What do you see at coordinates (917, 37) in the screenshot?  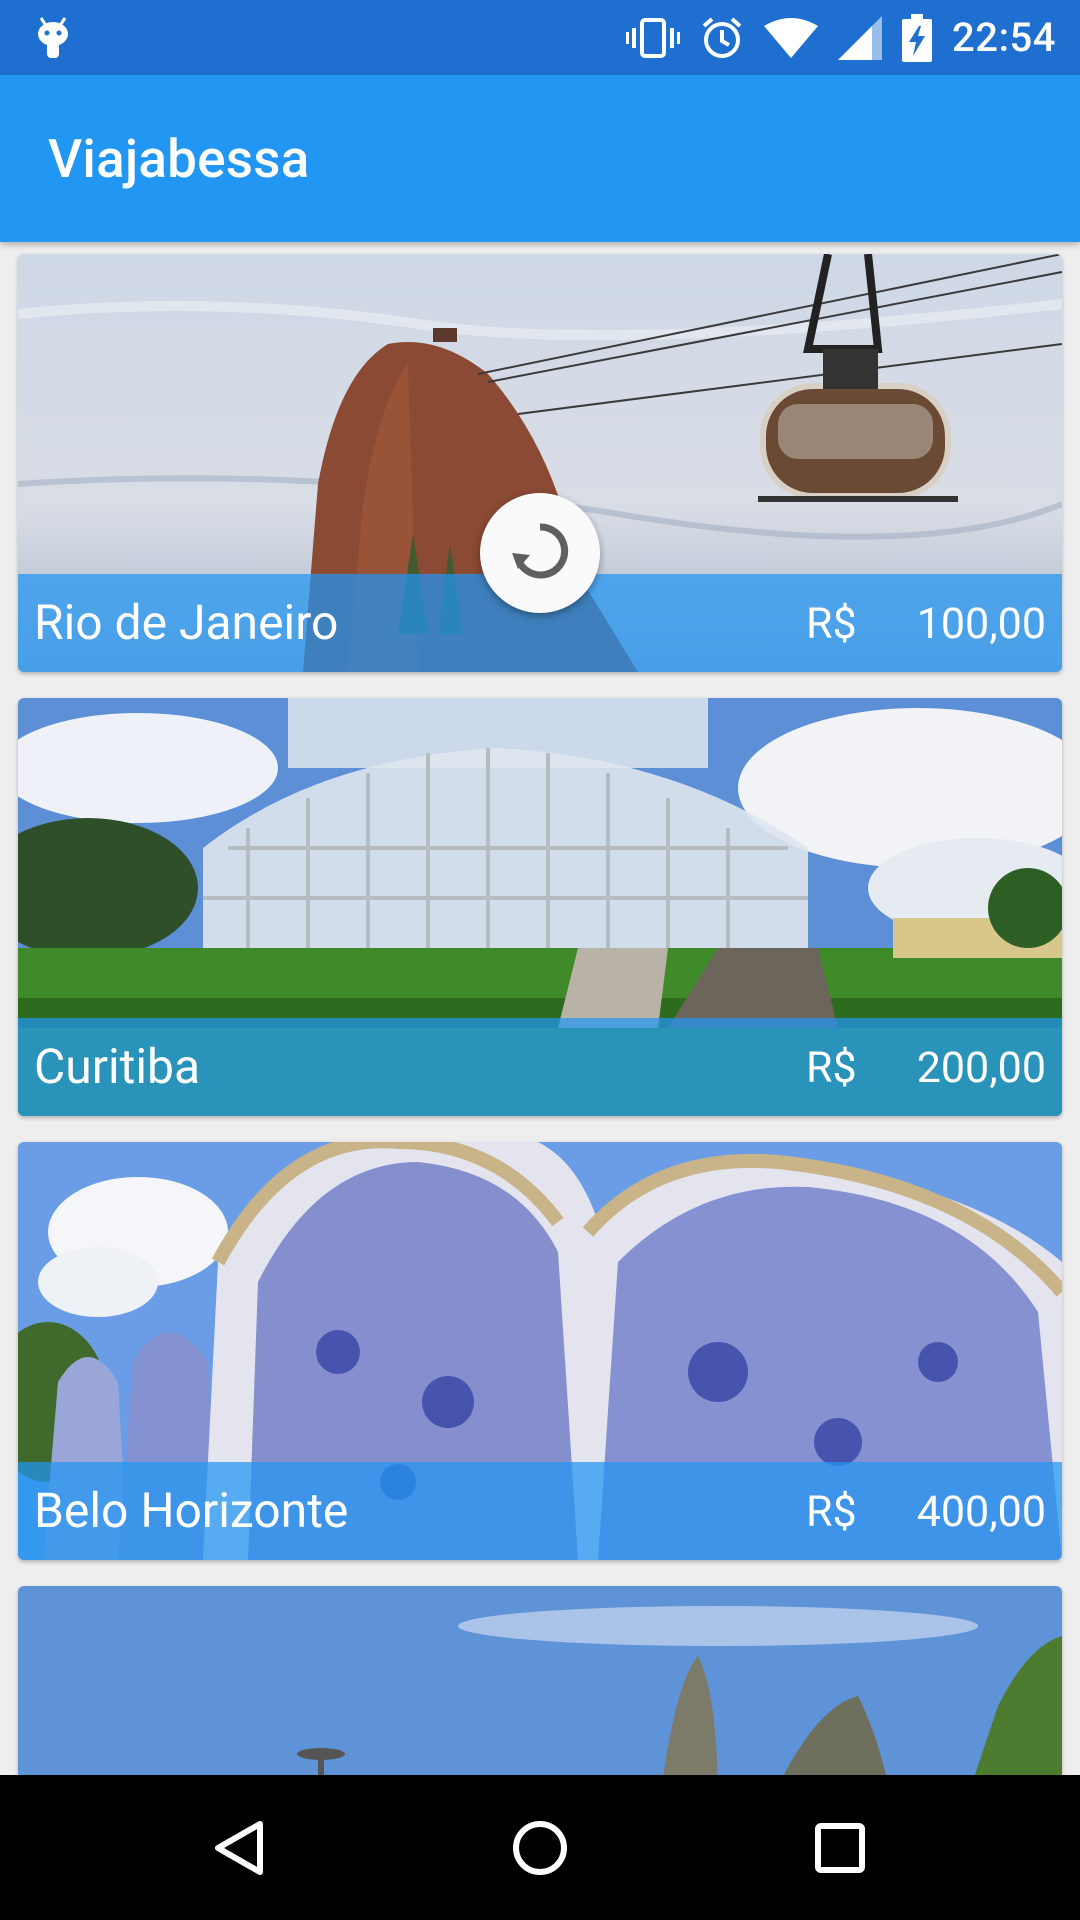 I see `battery-charging-icon` at bounding box center [917, 37].